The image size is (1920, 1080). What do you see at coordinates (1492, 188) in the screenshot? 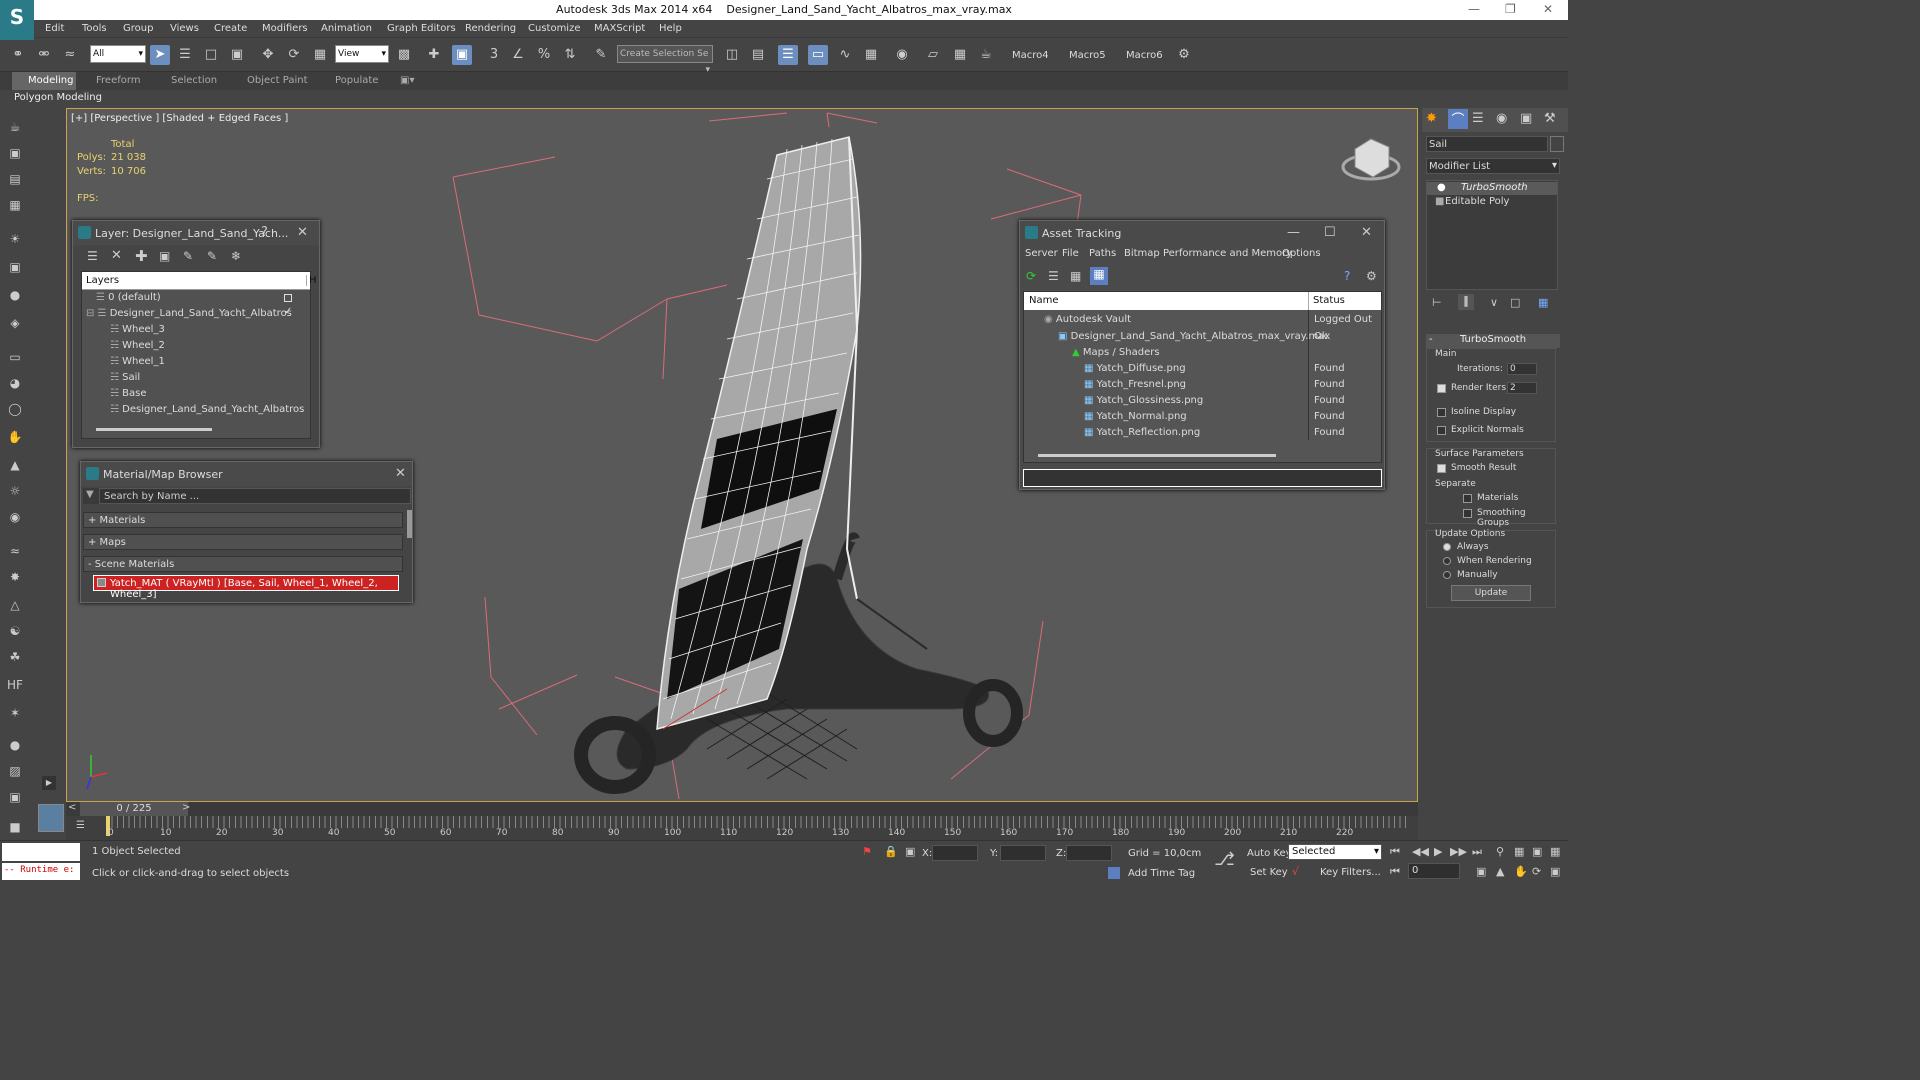
I see `stack-item-turbosmooth: ● TurboSmooth` at bounding box center [1492, 188].